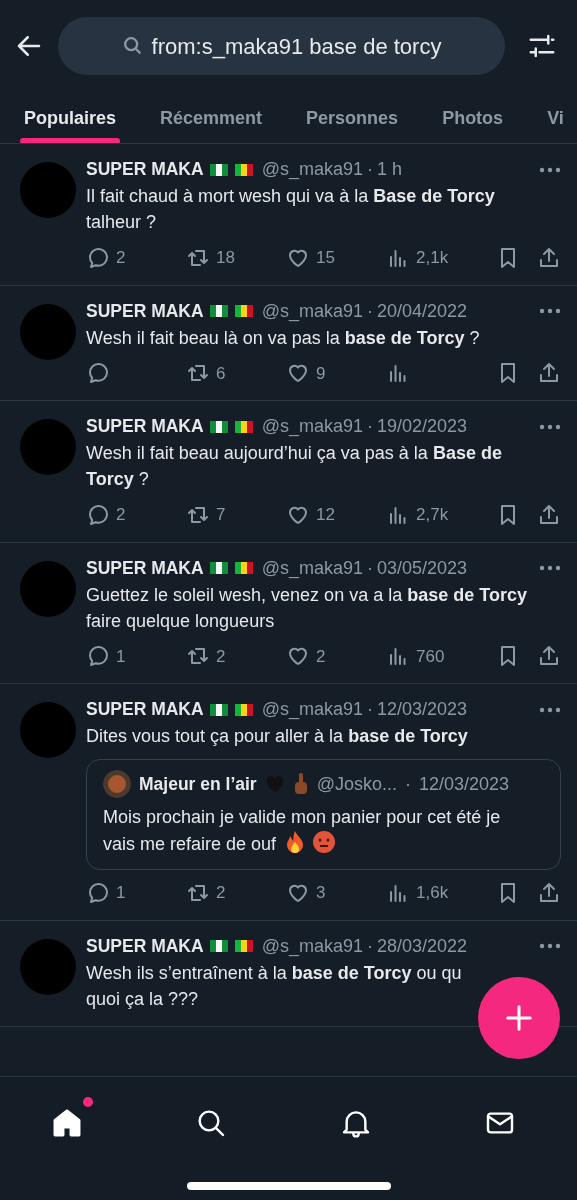  I want to click on like-count: 12, so click(325, 515).